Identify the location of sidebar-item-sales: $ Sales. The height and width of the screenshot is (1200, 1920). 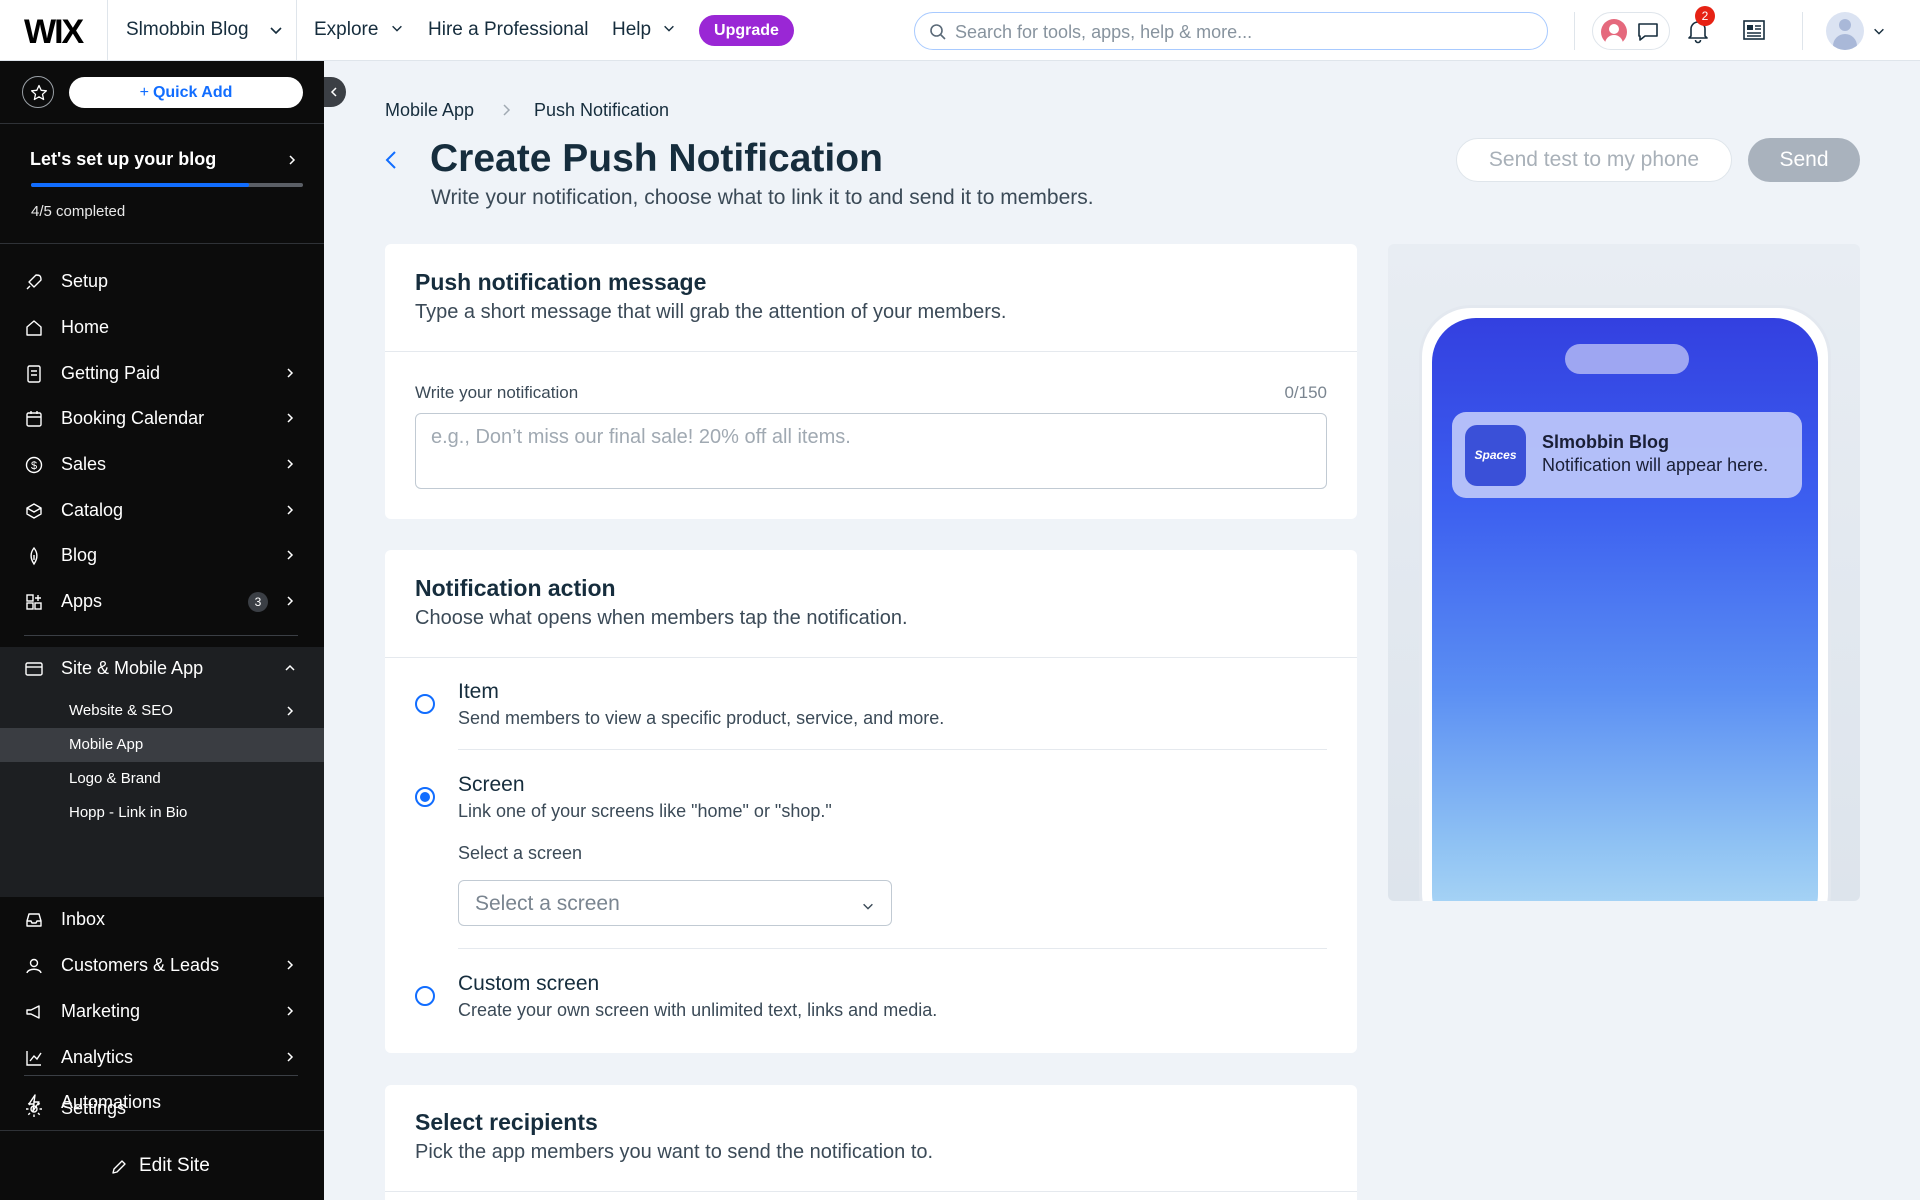
(162, 465).